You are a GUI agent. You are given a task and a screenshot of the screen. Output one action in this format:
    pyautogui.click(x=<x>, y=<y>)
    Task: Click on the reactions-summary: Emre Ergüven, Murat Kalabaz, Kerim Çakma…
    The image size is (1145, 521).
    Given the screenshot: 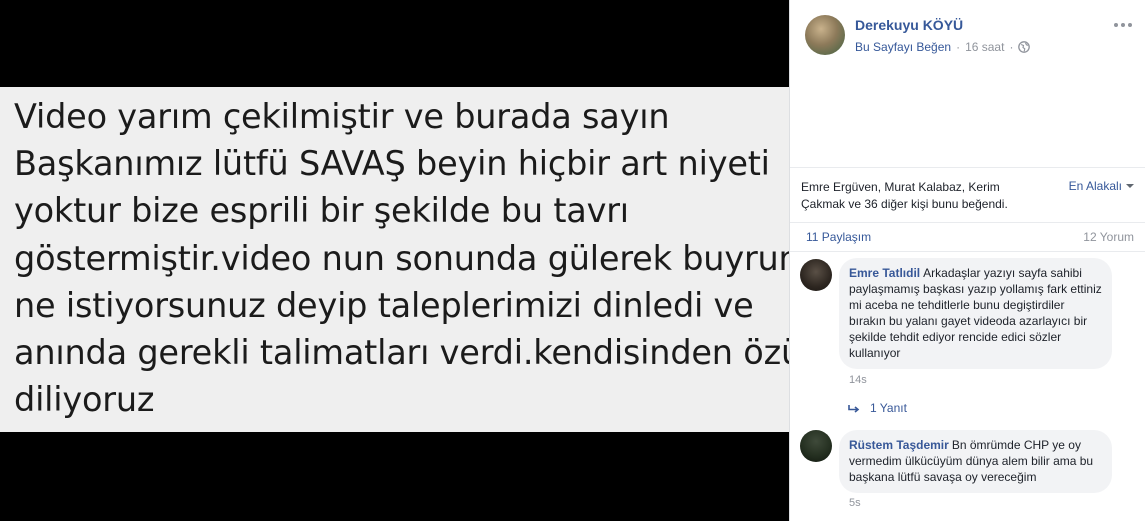 What is the action you would take?
    pyautogui.click(x=921, y=196)
    